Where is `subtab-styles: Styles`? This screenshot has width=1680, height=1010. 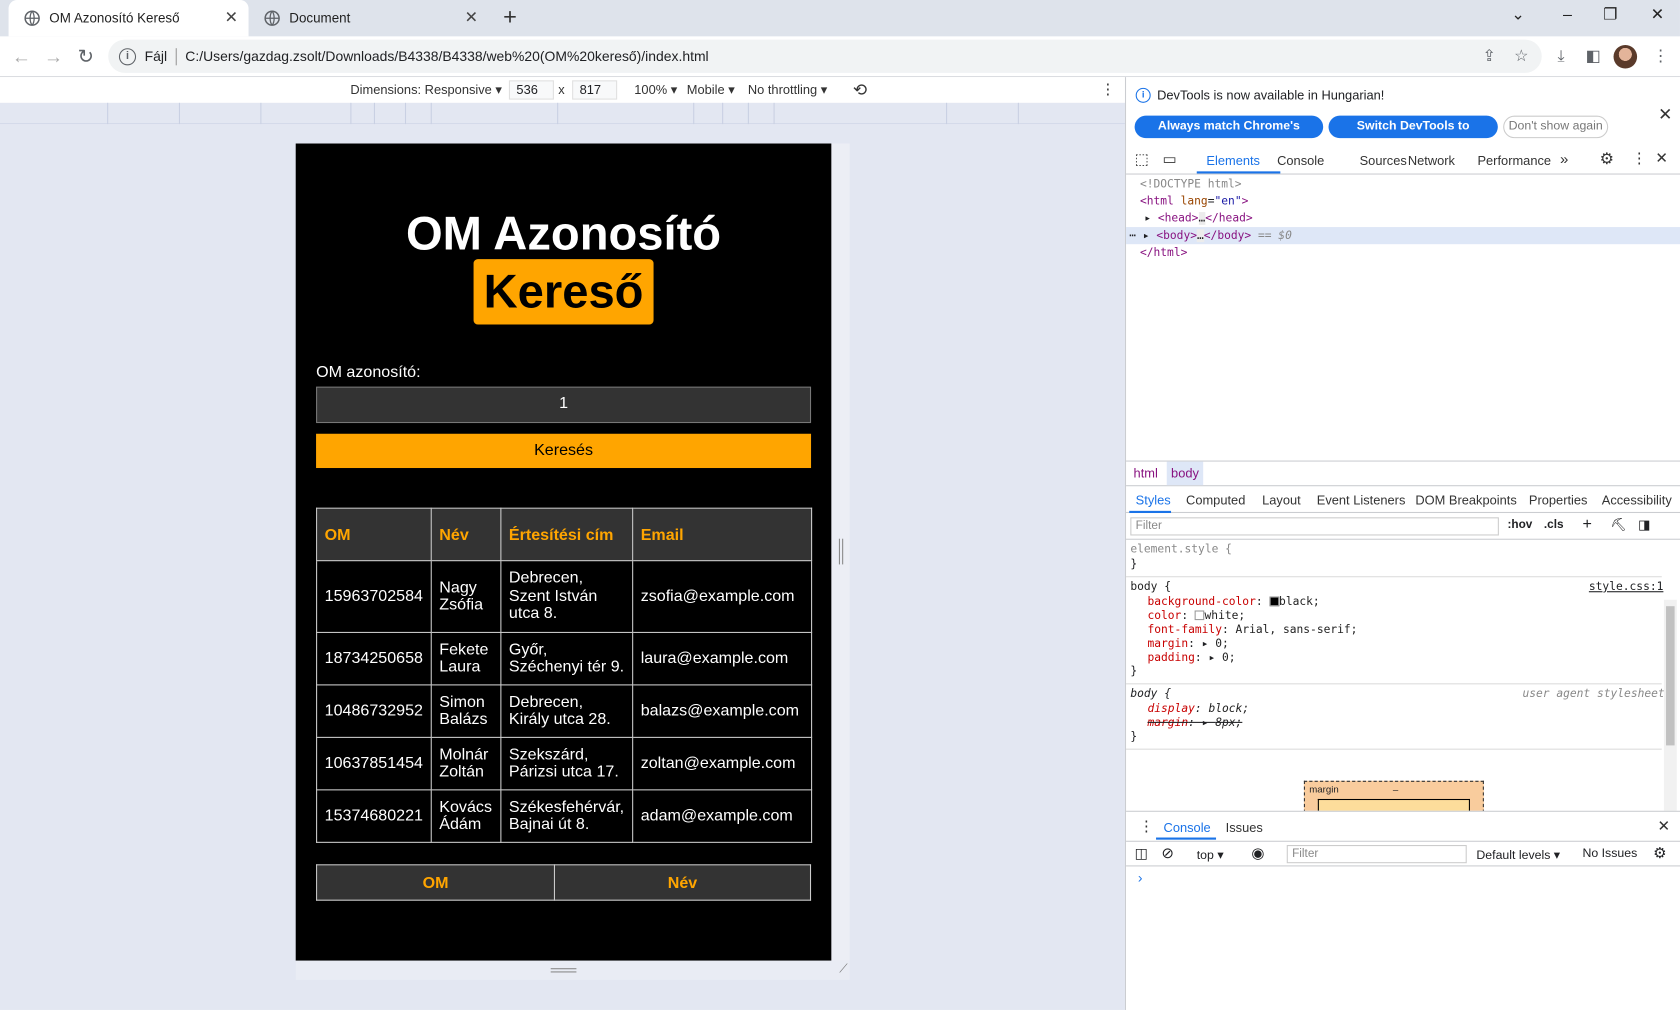 subtab-styles: Styles is located at coordinates (1153, 500).